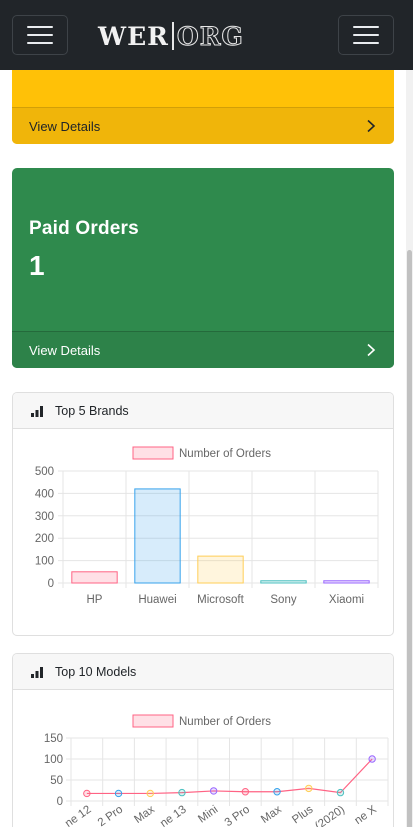 This screenshot has width=413, height=827. Describe the element at coordinates (44, 494) in the screenshot. I see `y-tick-label: 400` at that location.